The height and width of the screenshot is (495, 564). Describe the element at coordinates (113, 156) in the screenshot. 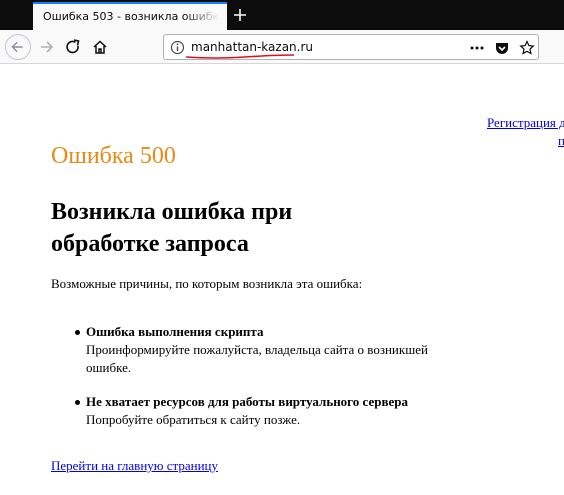

I see `error-code: Ошибка 500` at that location.